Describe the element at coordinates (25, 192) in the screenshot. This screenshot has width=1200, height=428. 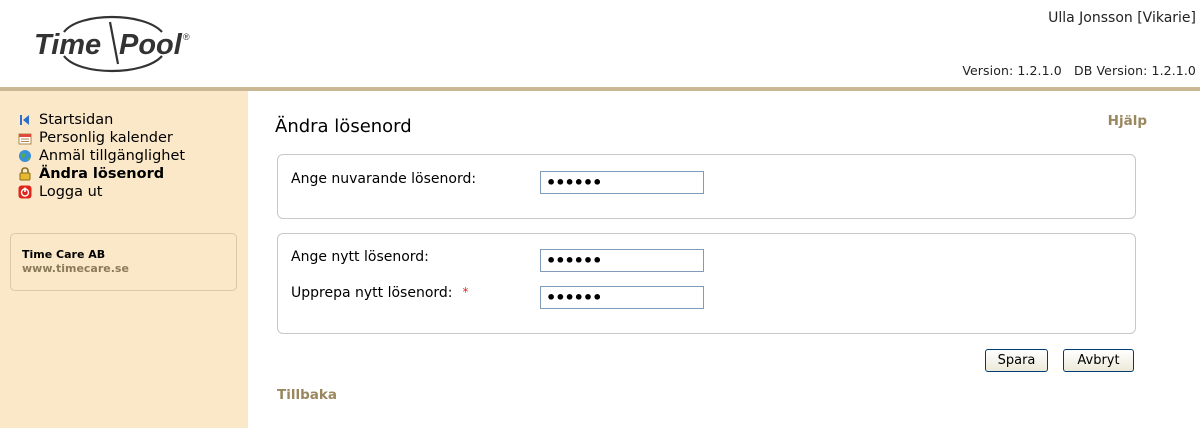
I see `power-icon` at that location.